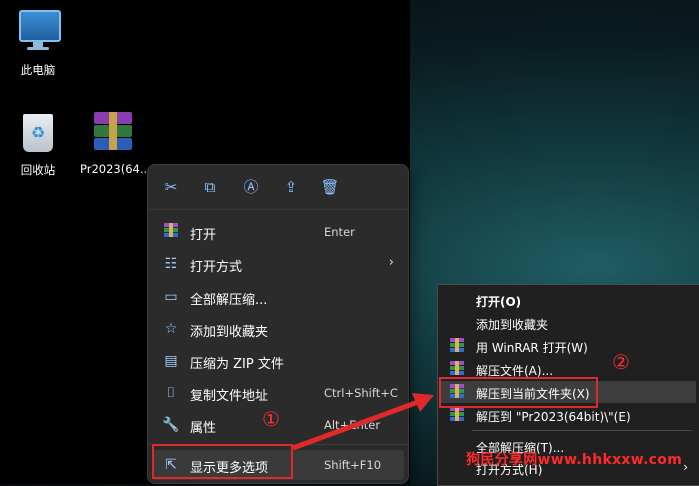 The image size is (699, 486). What do you see at coordinates (574, 460) in the screenshot?
I see `watermark-text: 狗民分享网www.hhkxxw.com` at bounding box center [574, 460].